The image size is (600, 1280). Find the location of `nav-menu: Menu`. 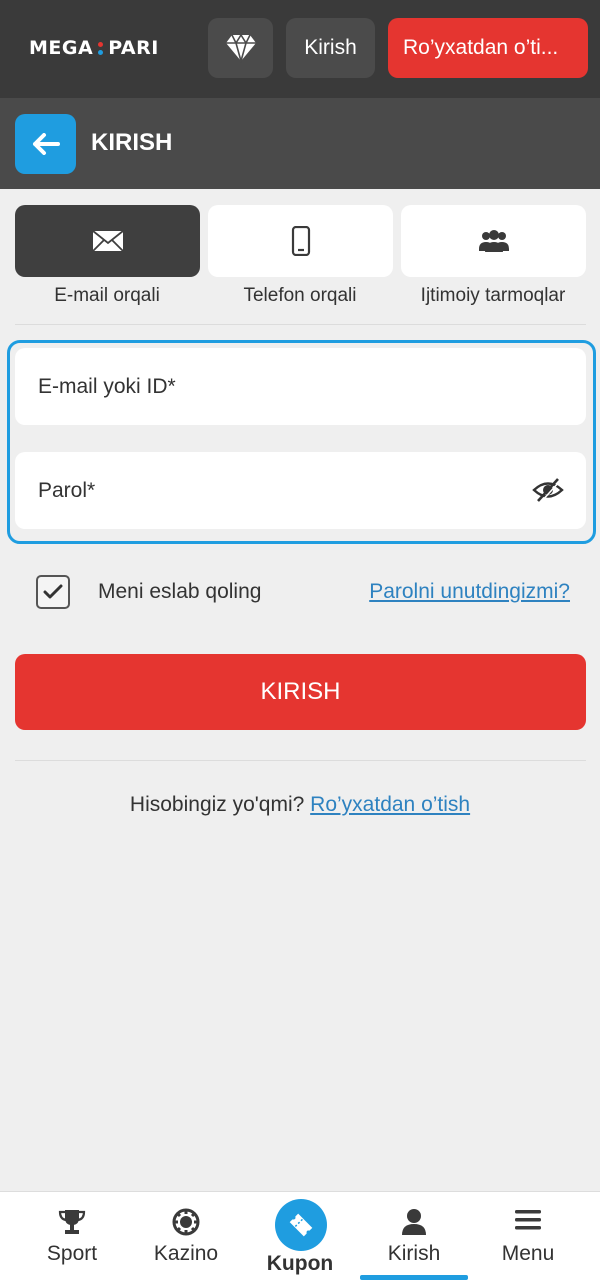

nav-menu: Menu is located at coordinates (528, 1236).